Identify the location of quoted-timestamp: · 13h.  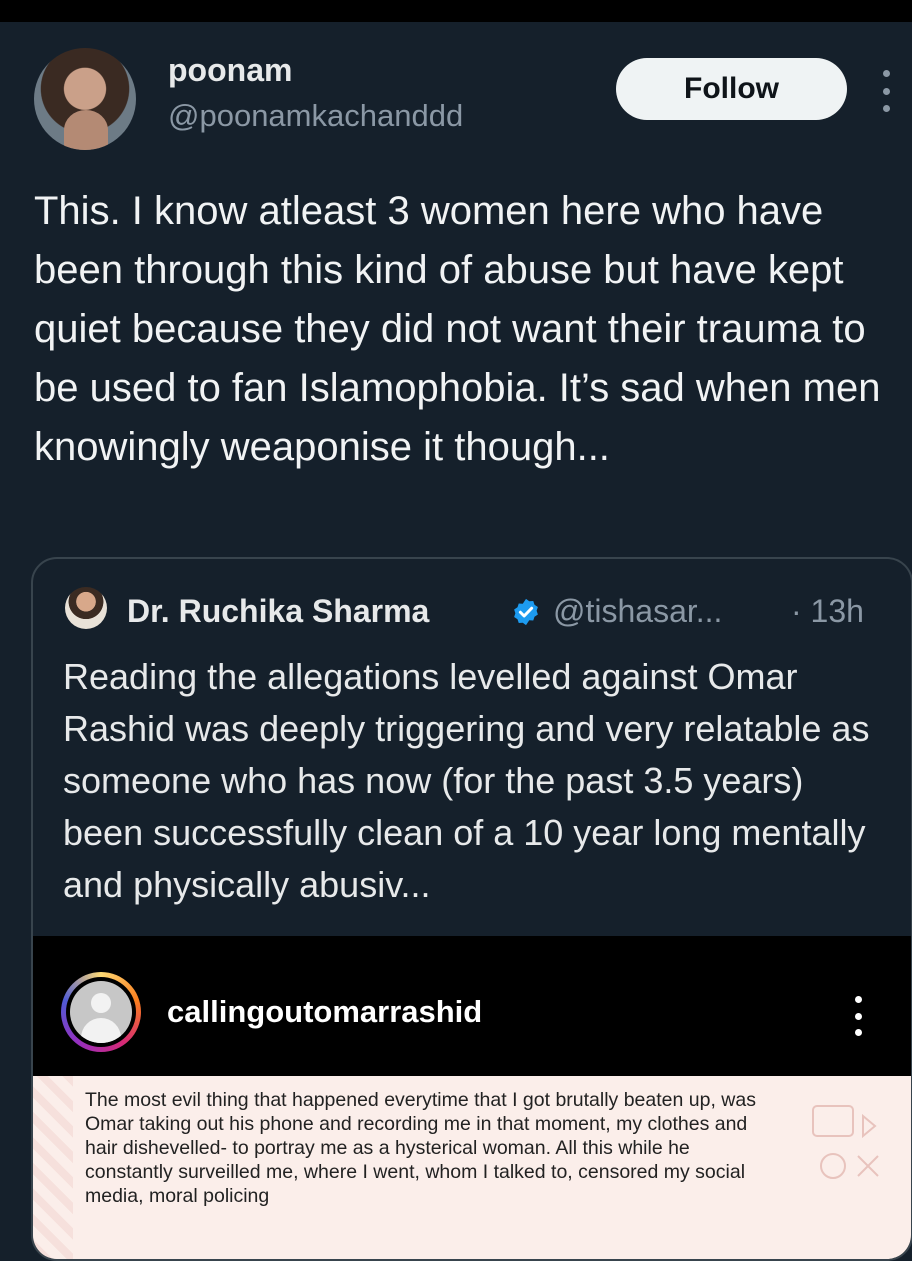
(827, 611).